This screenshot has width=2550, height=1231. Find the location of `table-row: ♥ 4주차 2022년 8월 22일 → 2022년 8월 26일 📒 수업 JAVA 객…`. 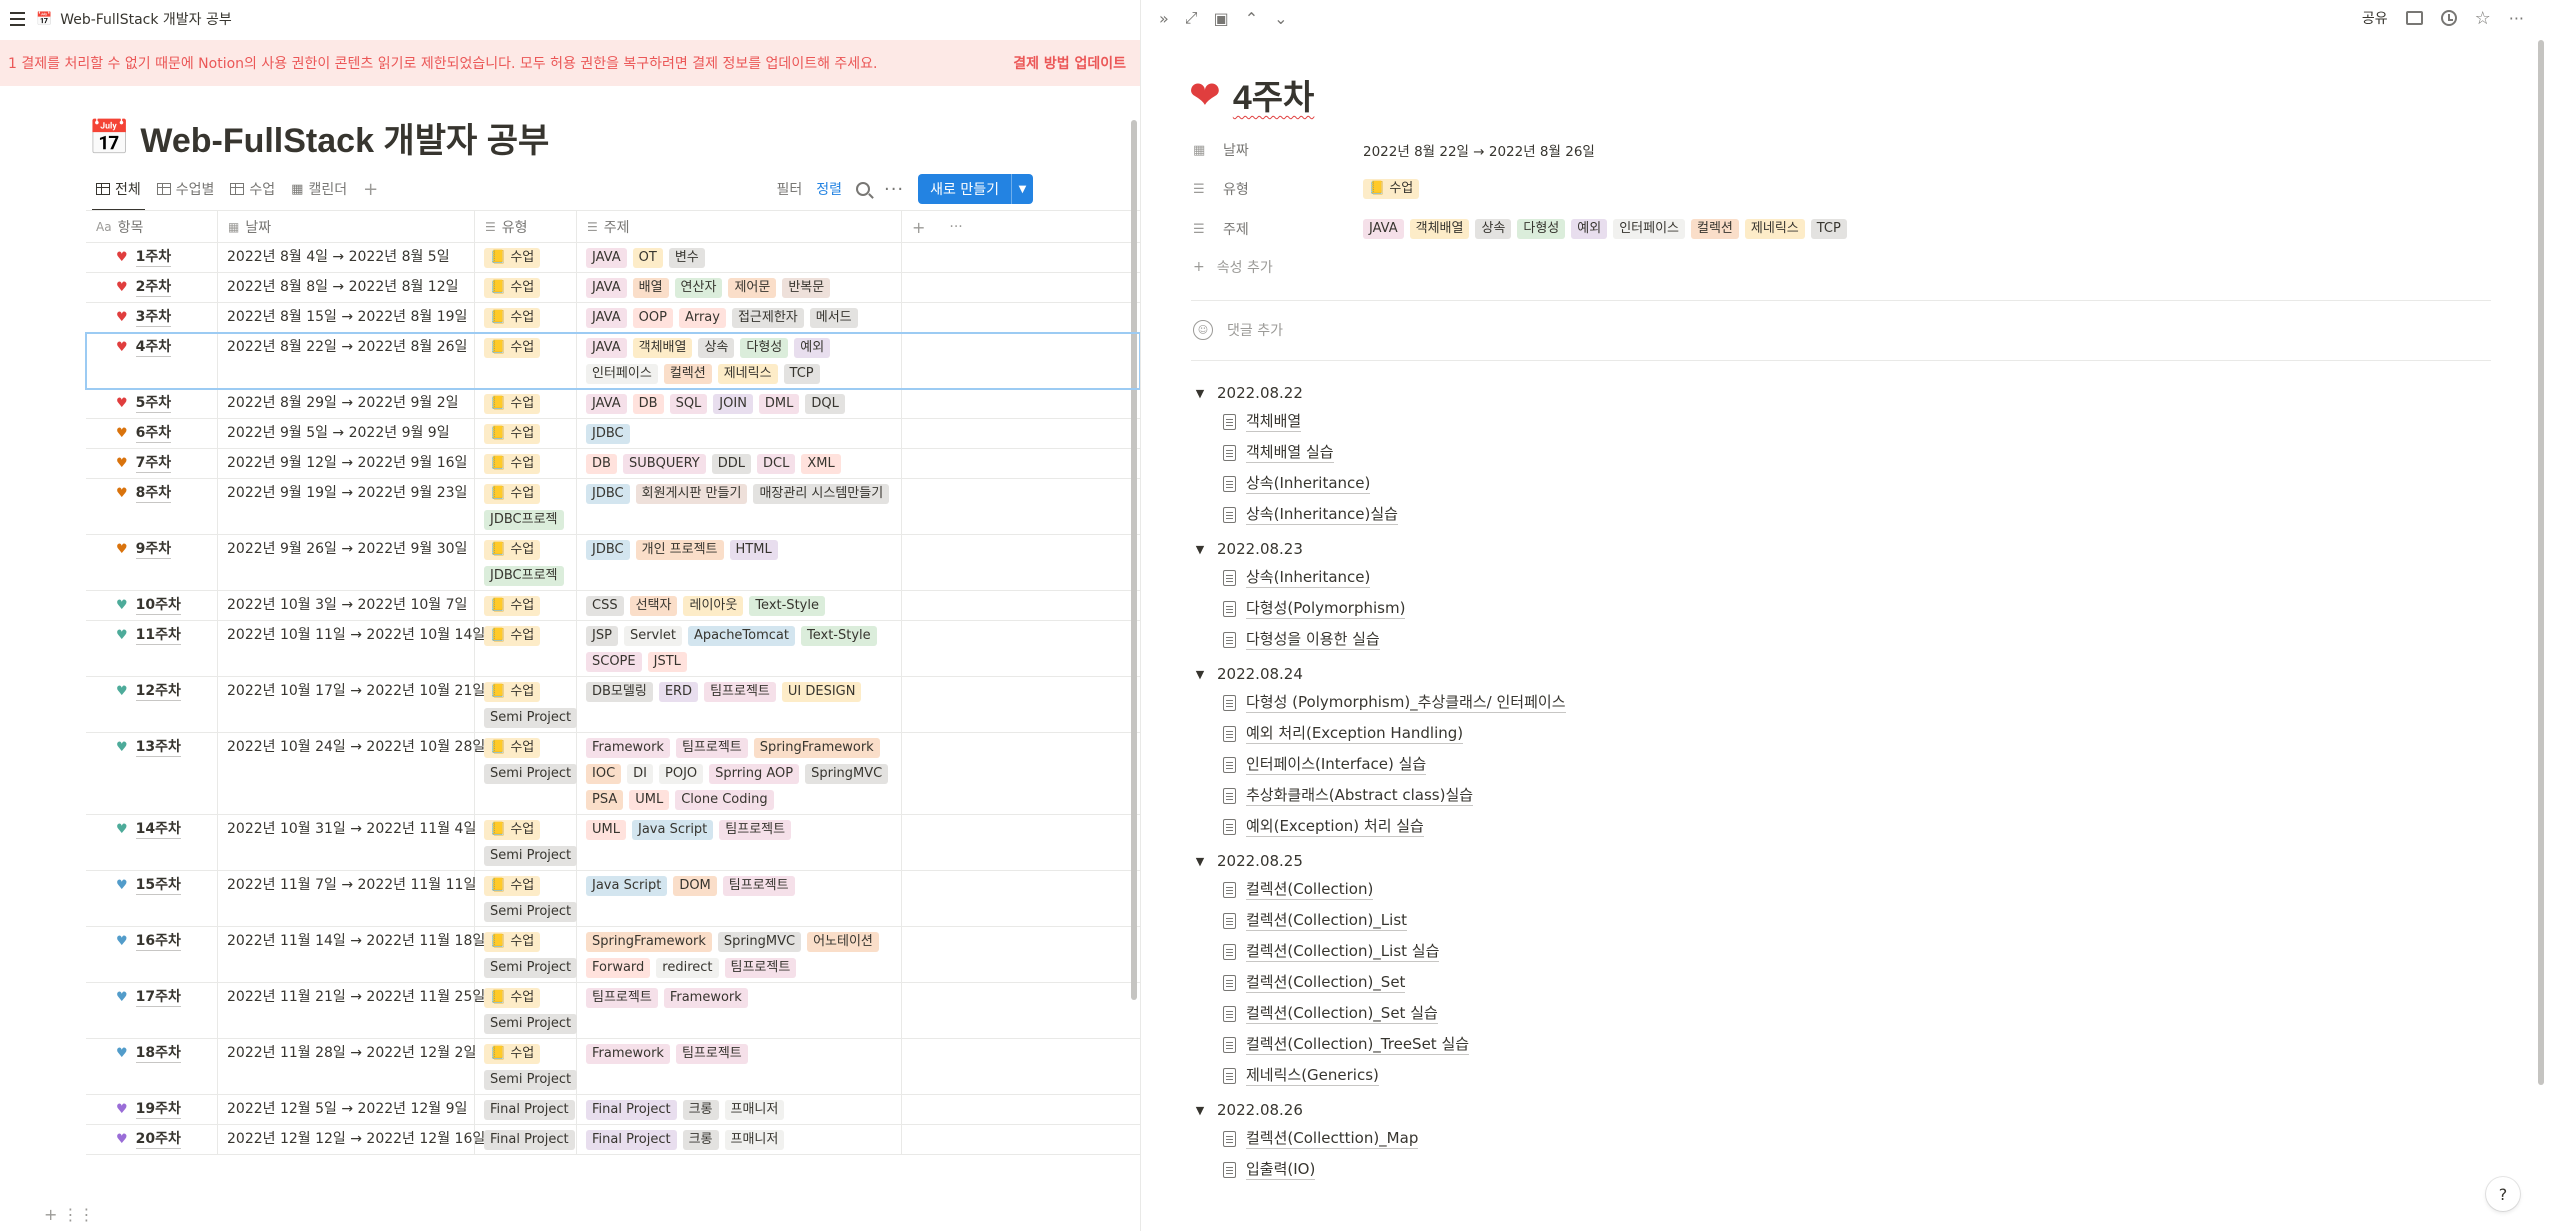

table-row: ♥ 4주차 2022년 8월 22일 → 2022년 8월 26일 📒 수업 JAVA 객… is located at coordinates (612, 361).